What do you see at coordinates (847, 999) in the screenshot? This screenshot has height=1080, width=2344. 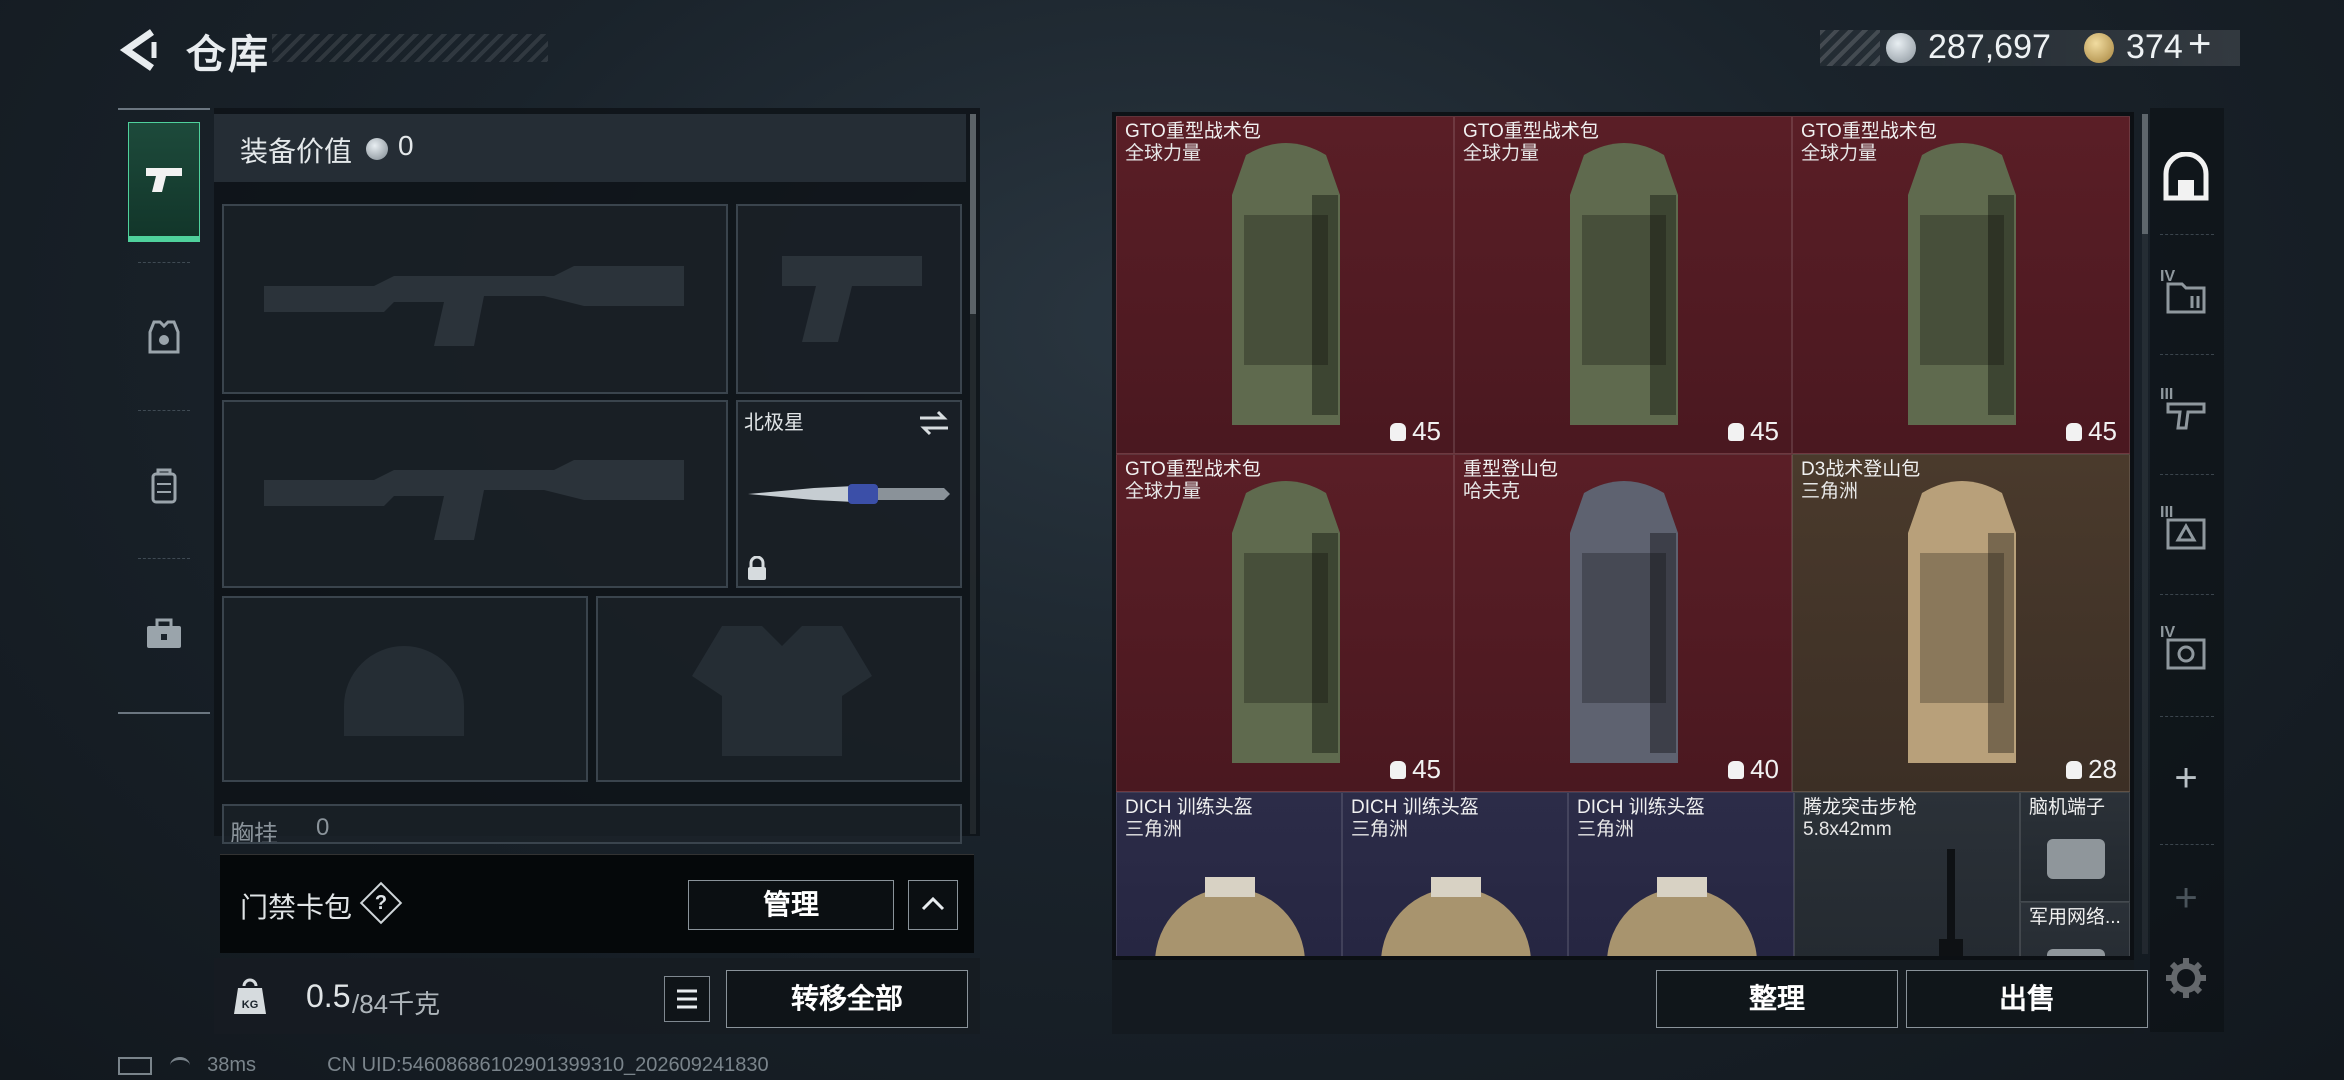 I see `transfer-all-button: 转移全部` at bounding box center [847, 999].